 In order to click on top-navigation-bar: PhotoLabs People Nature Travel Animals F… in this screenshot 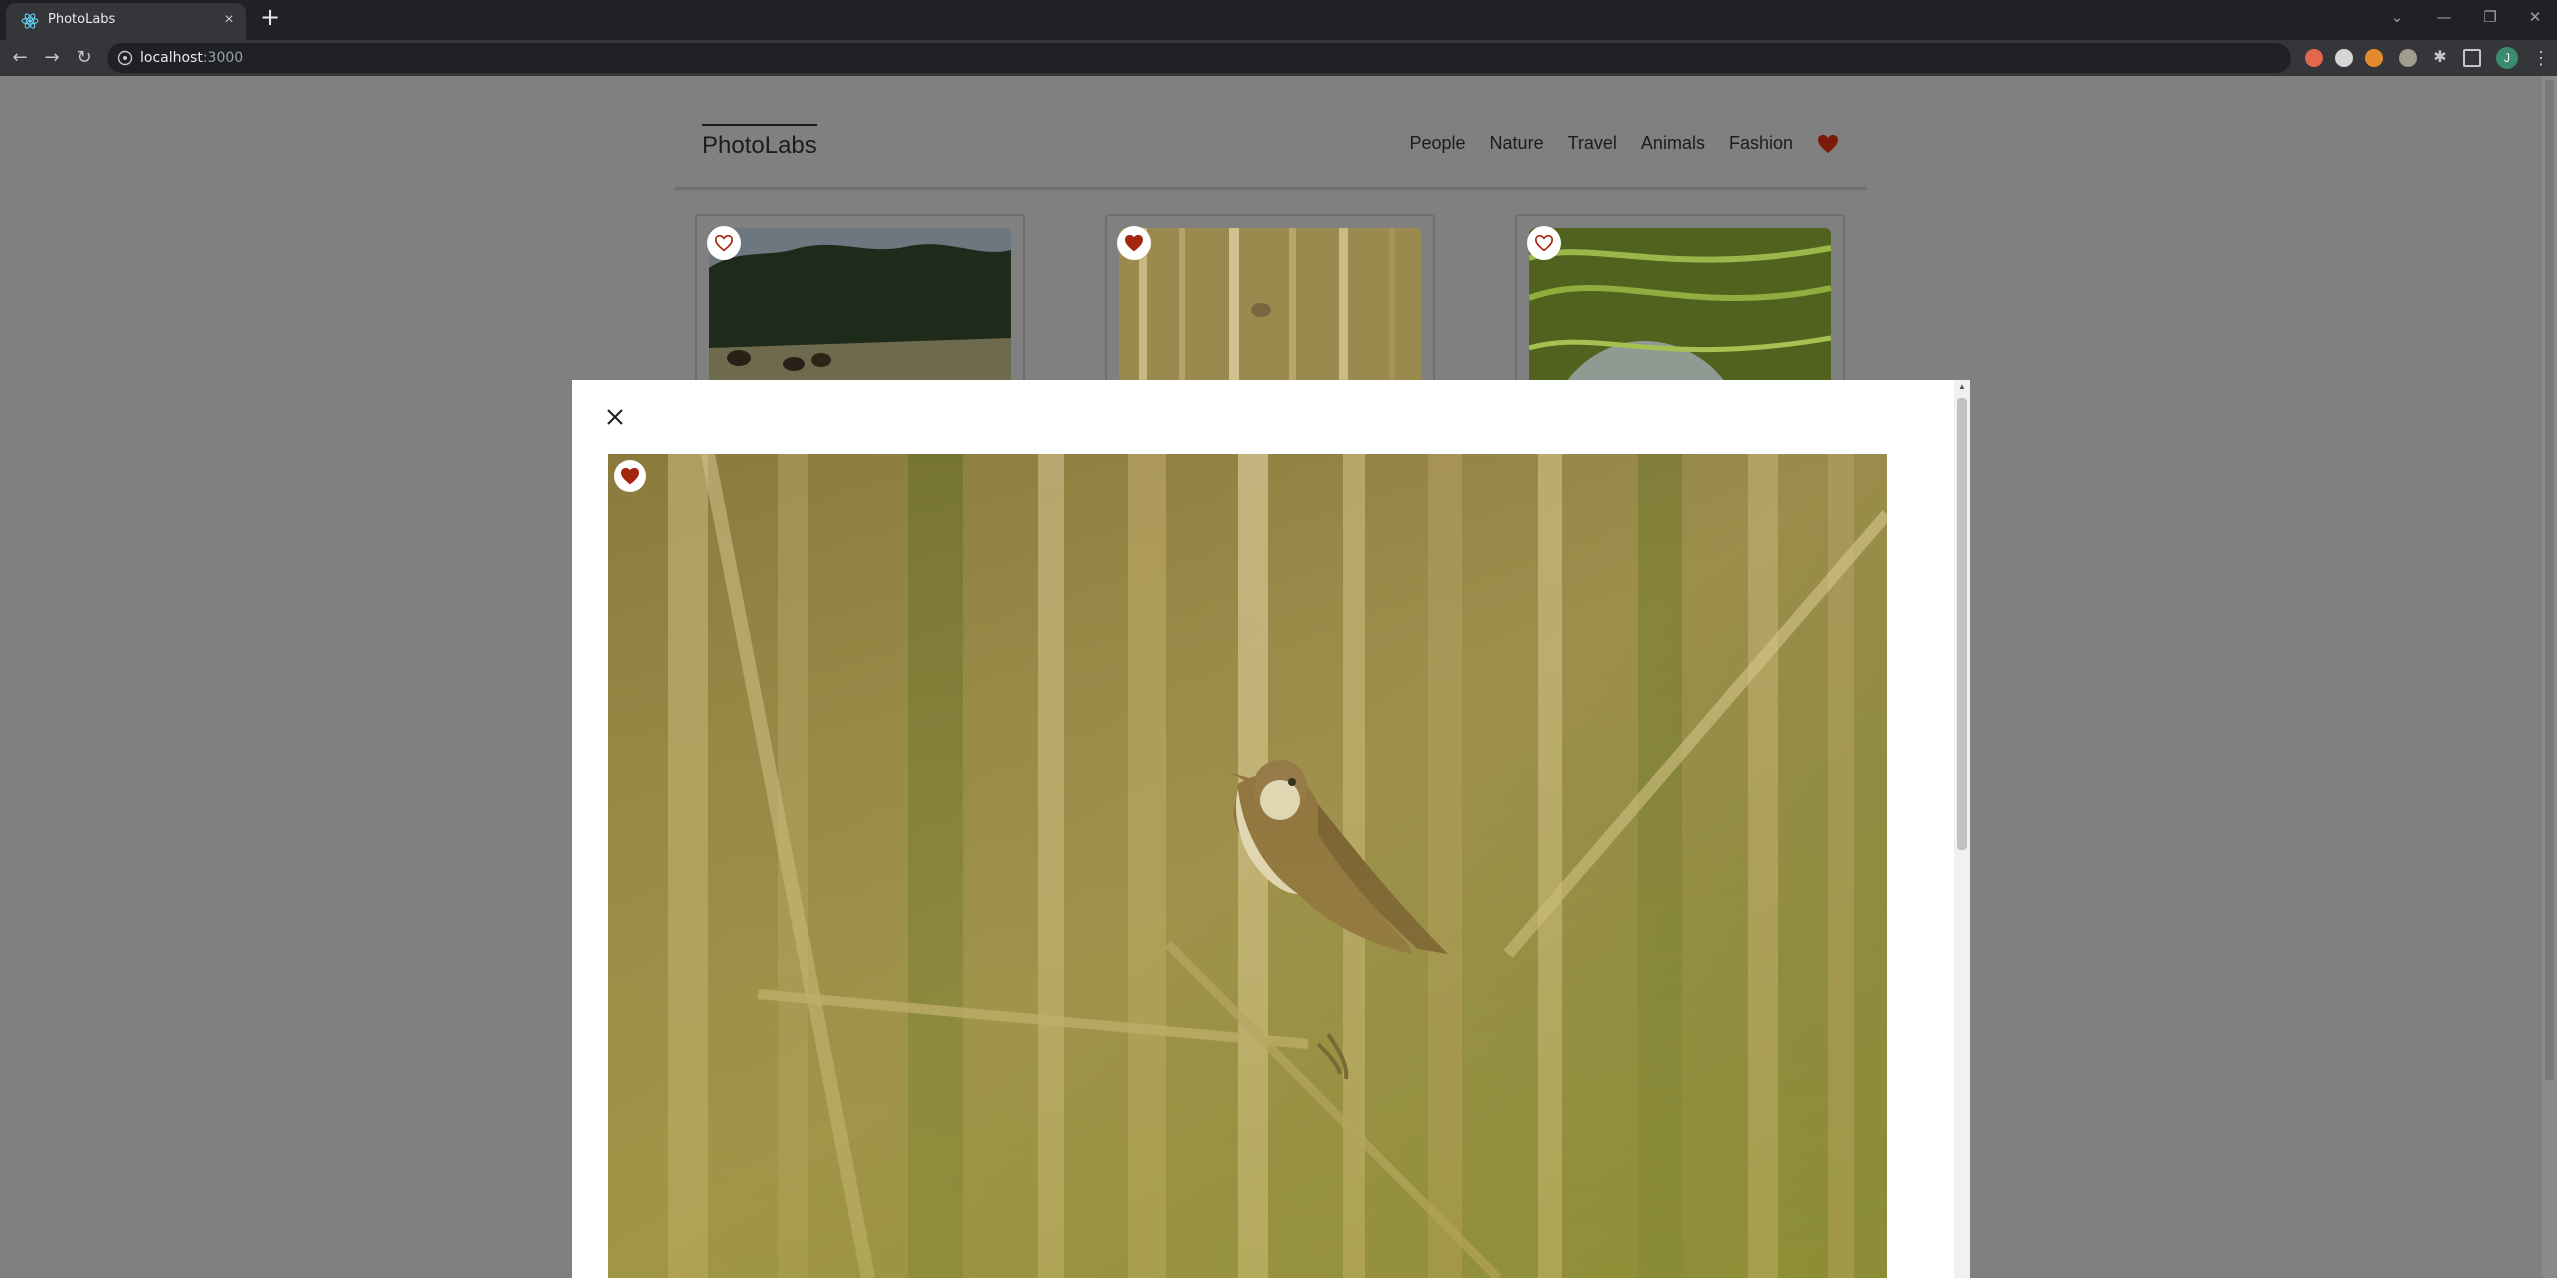, I will do `click(1271, 133)`.